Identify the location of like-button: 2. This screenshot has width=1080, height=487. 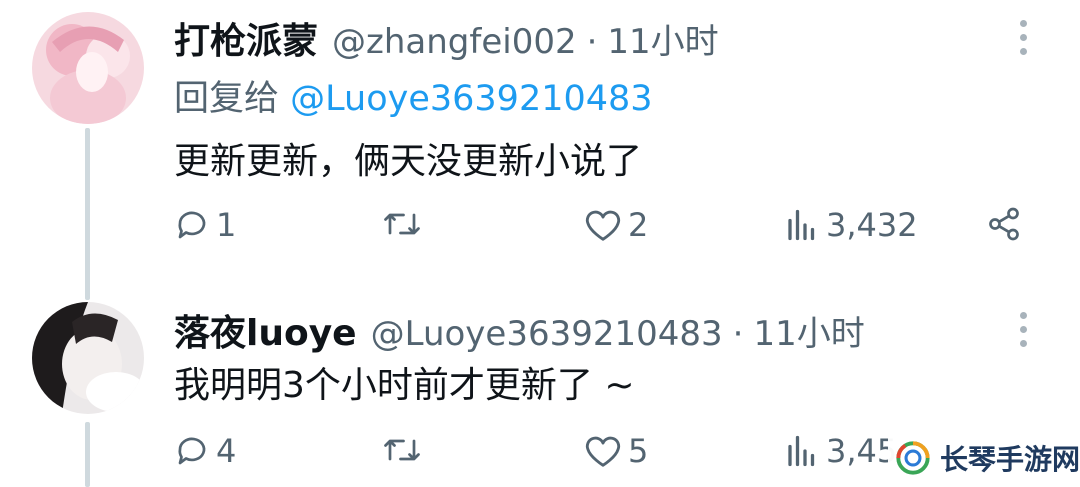
(616, 225).